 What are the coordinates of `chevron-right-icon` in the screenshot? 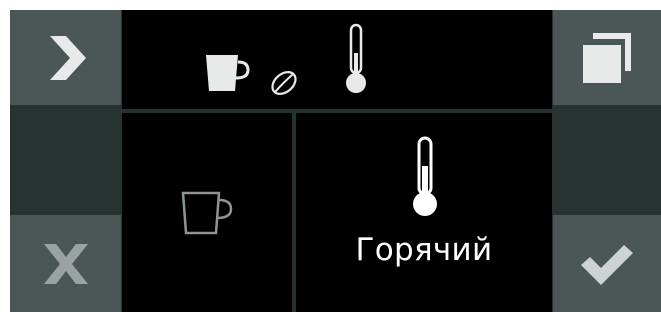 It's located at (67, 57).